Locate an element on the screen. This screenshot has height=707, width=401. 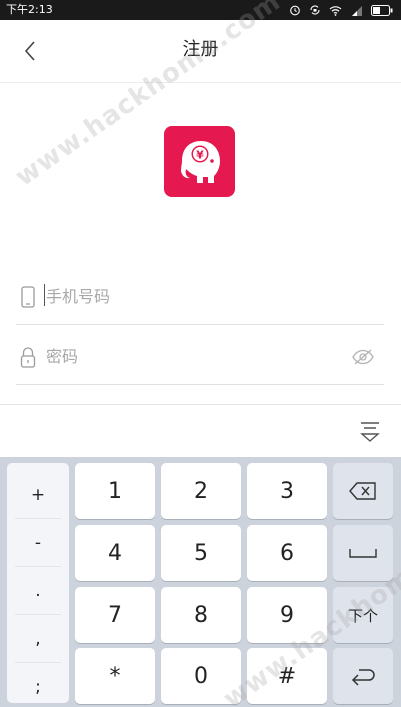
password-field-row is located at coordinates (200, 356).